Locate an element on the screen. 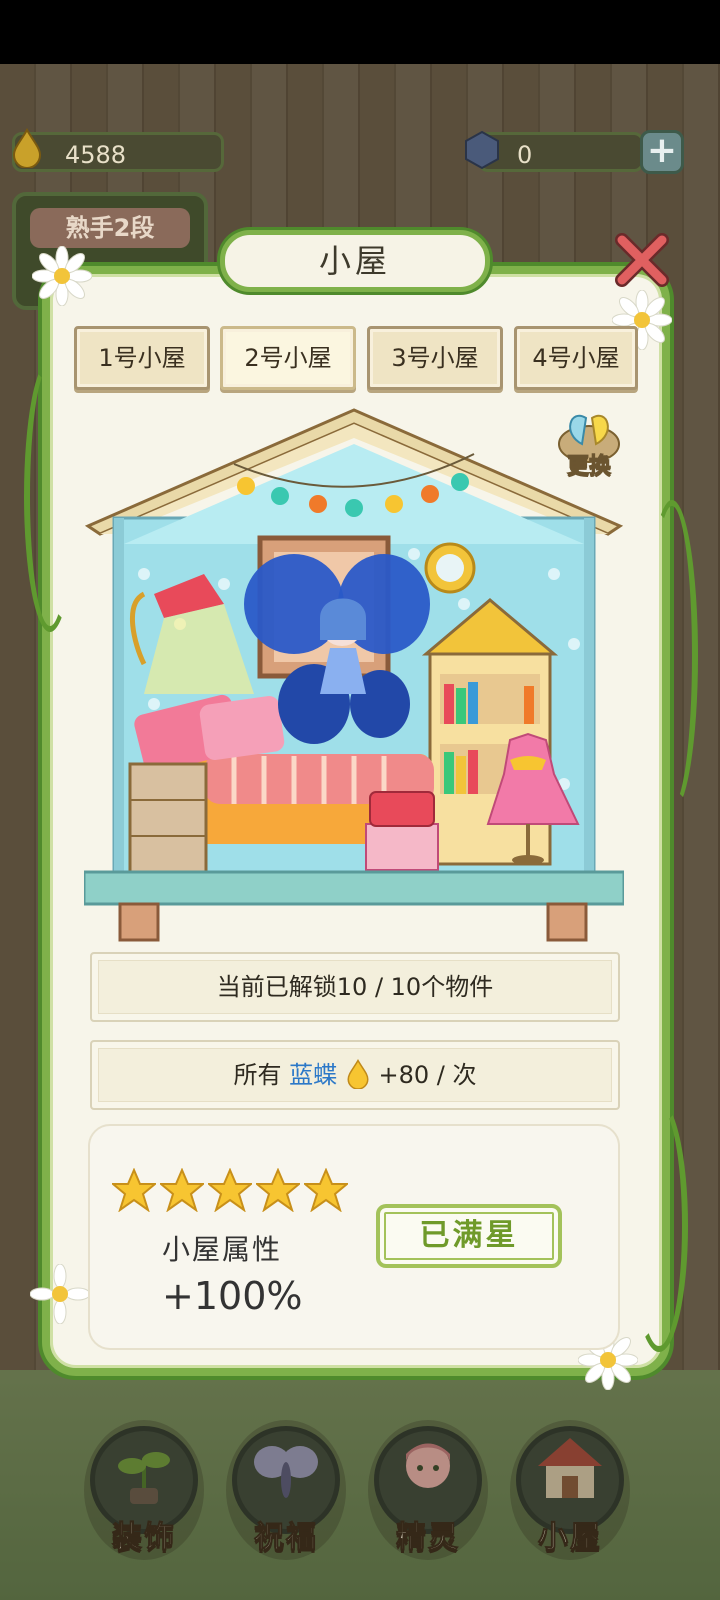 Image resolution: width=720 pixels, height=1600 pixels. attribute-value: +100% is located at coordinates (232, 1296).